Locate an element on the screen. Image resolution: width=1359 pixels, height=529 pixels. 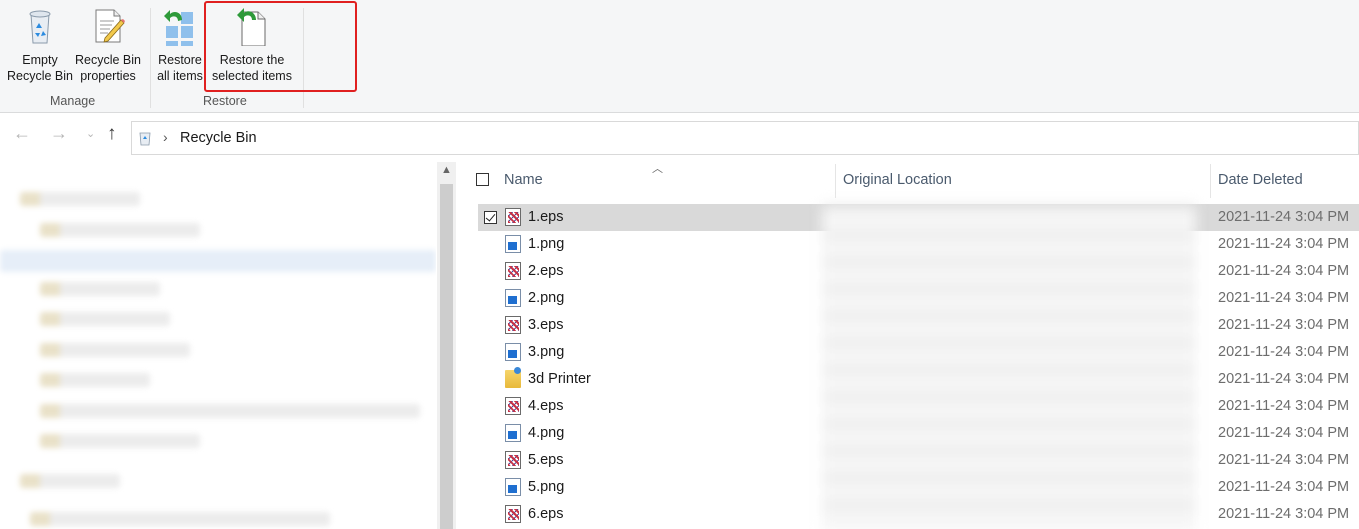
file-name: 4.png is located at coordinates (546, 433).